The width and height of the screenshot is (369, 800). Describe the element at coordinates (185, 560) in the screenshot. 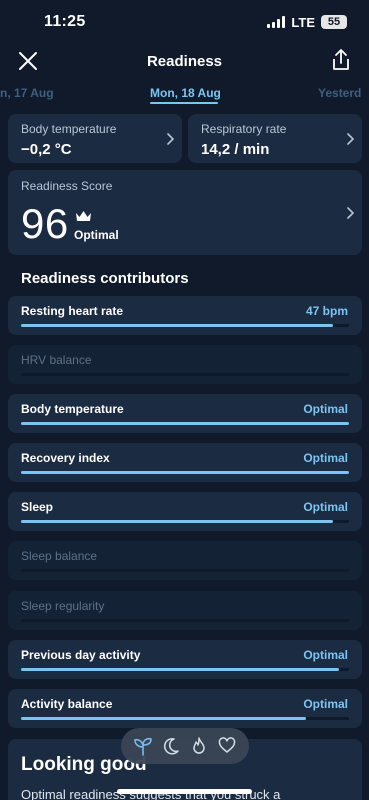

I see `contributor-sleep-balance: Sleep balance` at that location.